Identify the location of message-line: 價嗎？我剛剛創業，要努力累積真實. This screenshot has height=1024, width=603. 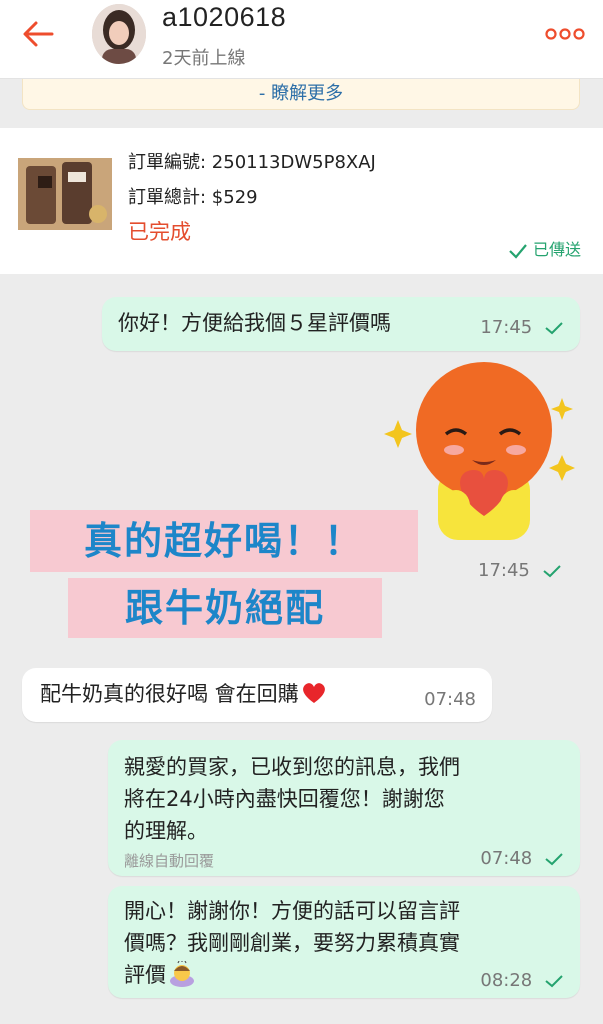
(292, 943).